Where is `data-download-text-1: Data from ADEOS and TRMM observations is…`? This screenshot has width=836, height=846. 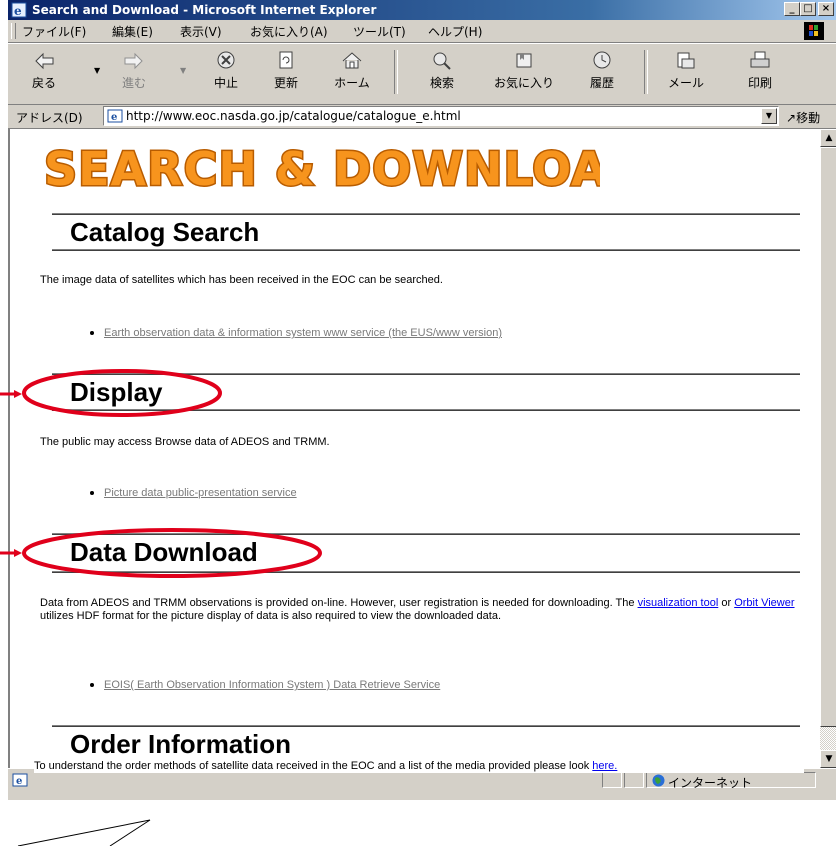
data-download-text-1: Data from ADEOS and TRMM observations is… is located at coordinates (339, 603).